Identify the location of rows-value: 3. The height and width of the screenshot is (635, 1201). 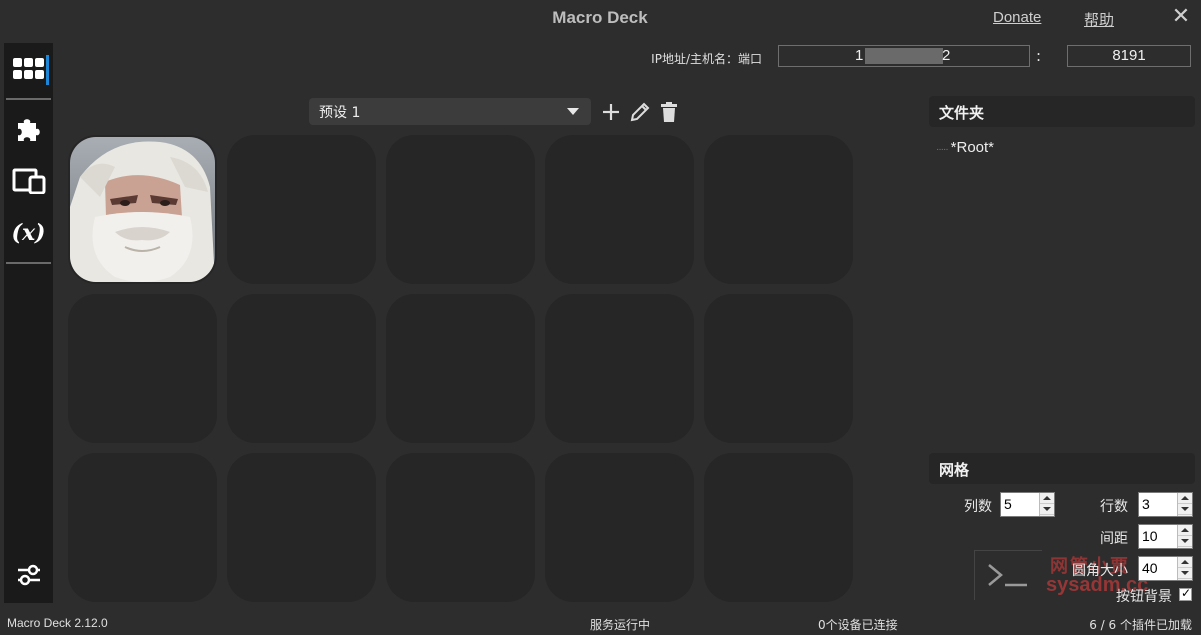
(1146, 504).